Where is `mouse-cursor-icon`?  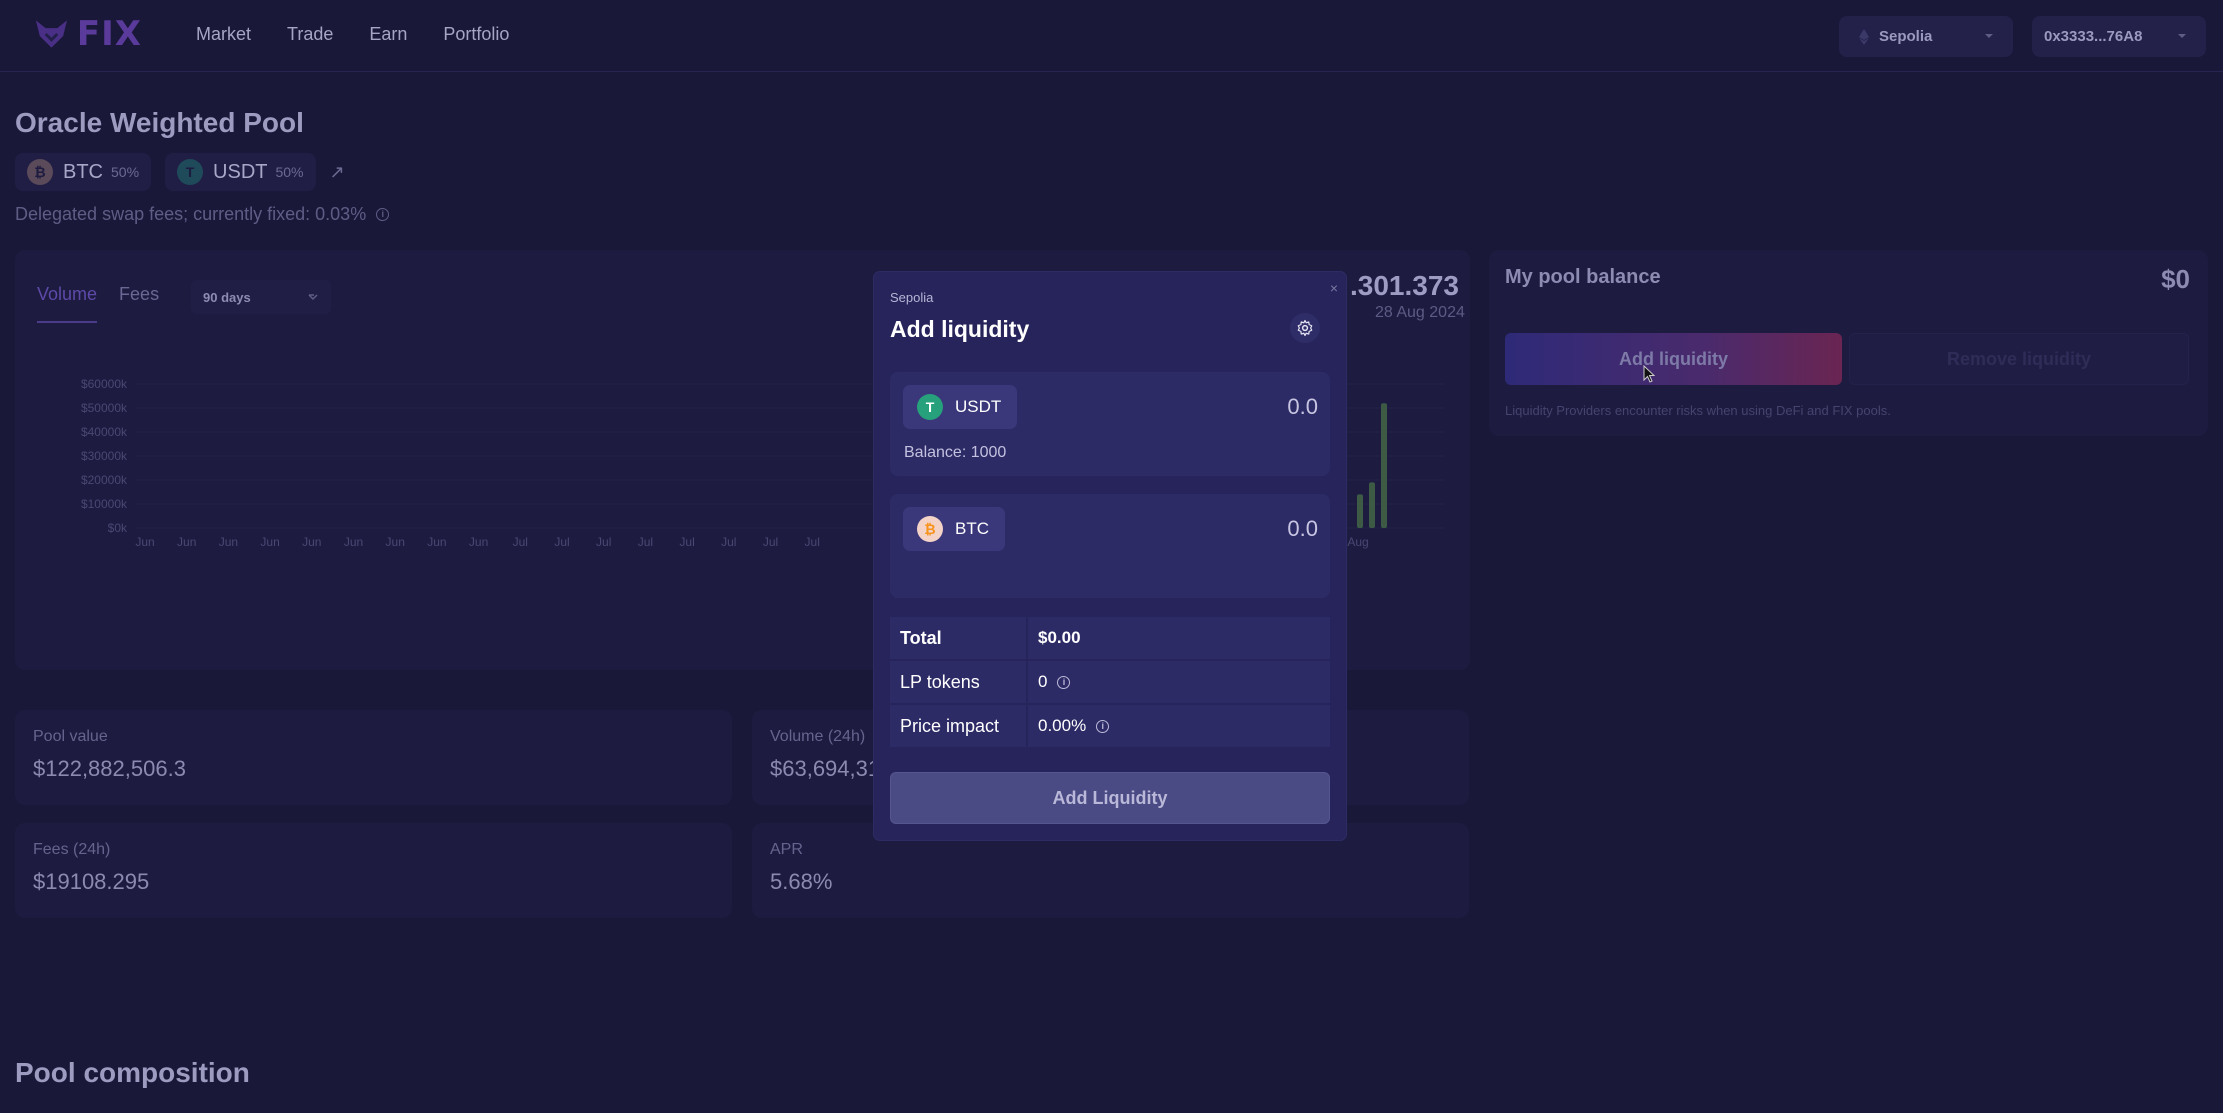 mouse-cursor-icon is located at coordinates (1649, 374).